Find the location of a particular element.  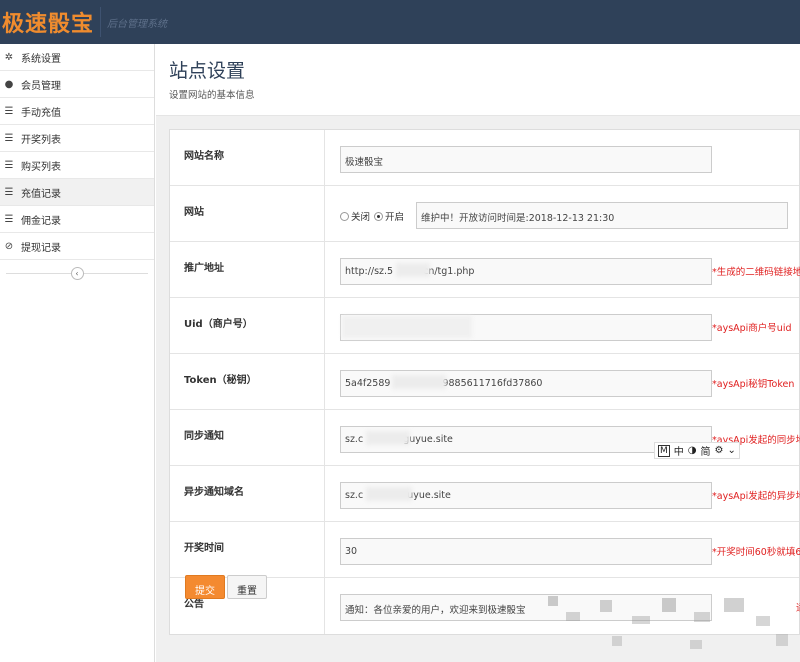

field-value-head: 5a4f2589 is located at coordinates (368, 383).